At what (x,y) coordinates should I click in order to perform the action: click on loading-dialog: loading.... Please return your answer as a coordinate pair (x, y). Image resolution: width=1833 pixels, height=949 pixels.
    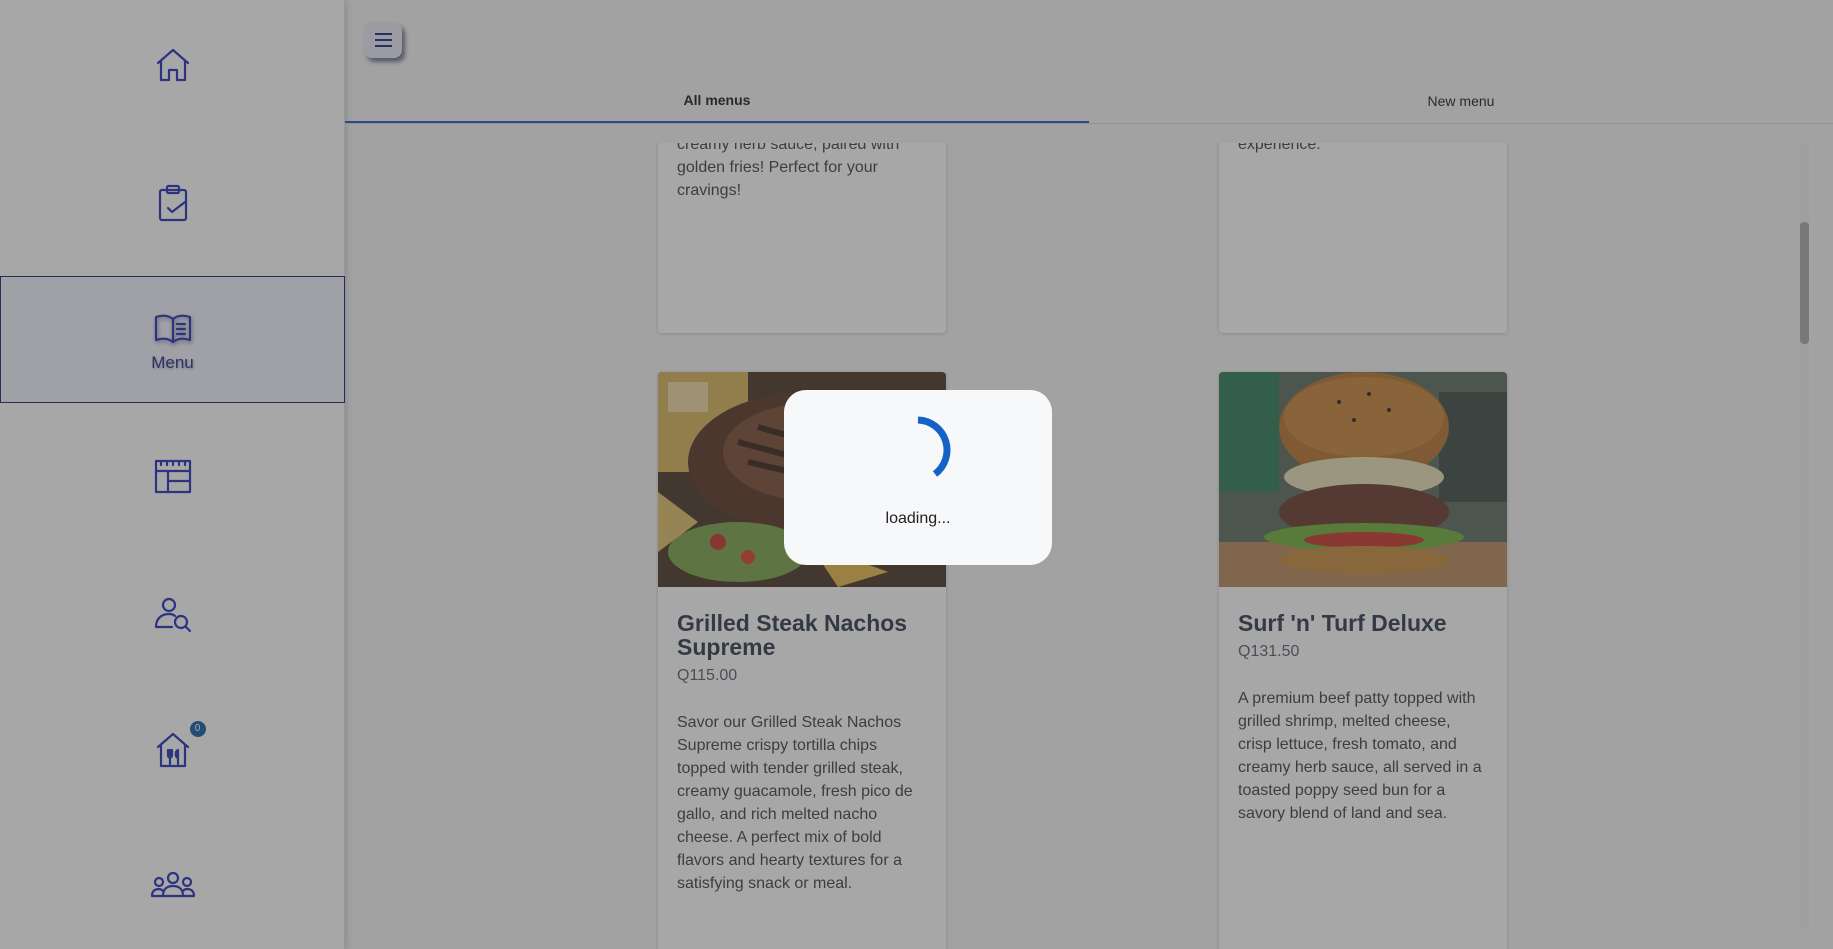
    Looking at the image, I should click on (918, 477).